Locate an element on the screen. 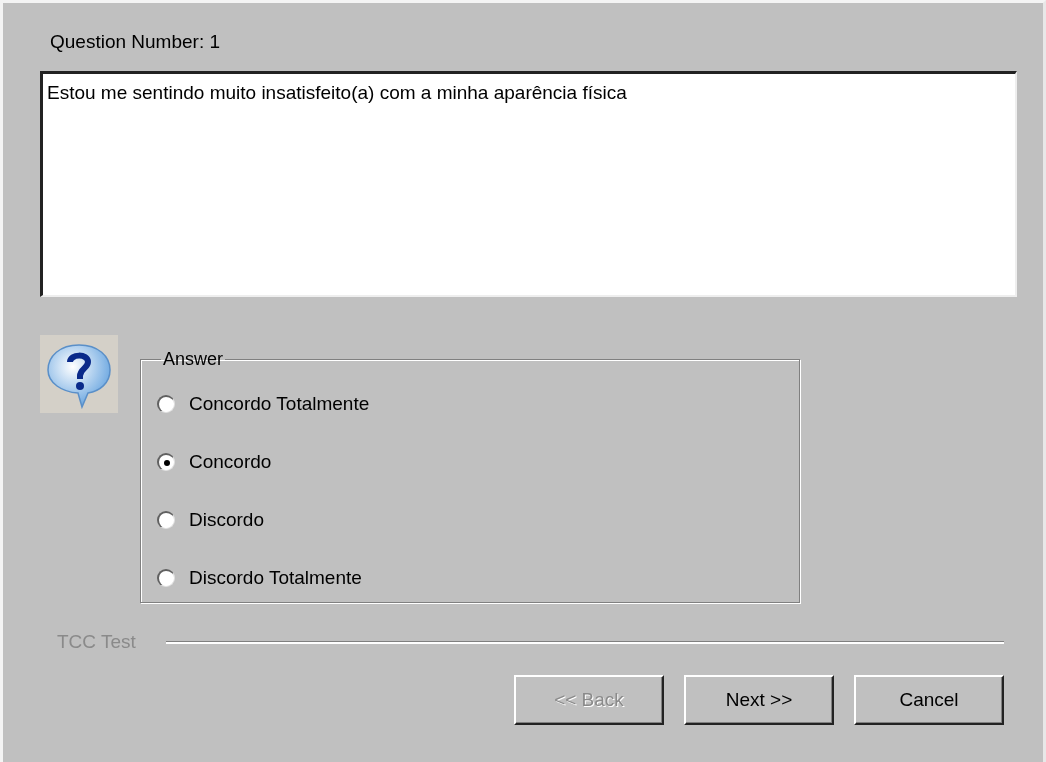  wizard-button: Cancel is located at coordinates (929, 700).